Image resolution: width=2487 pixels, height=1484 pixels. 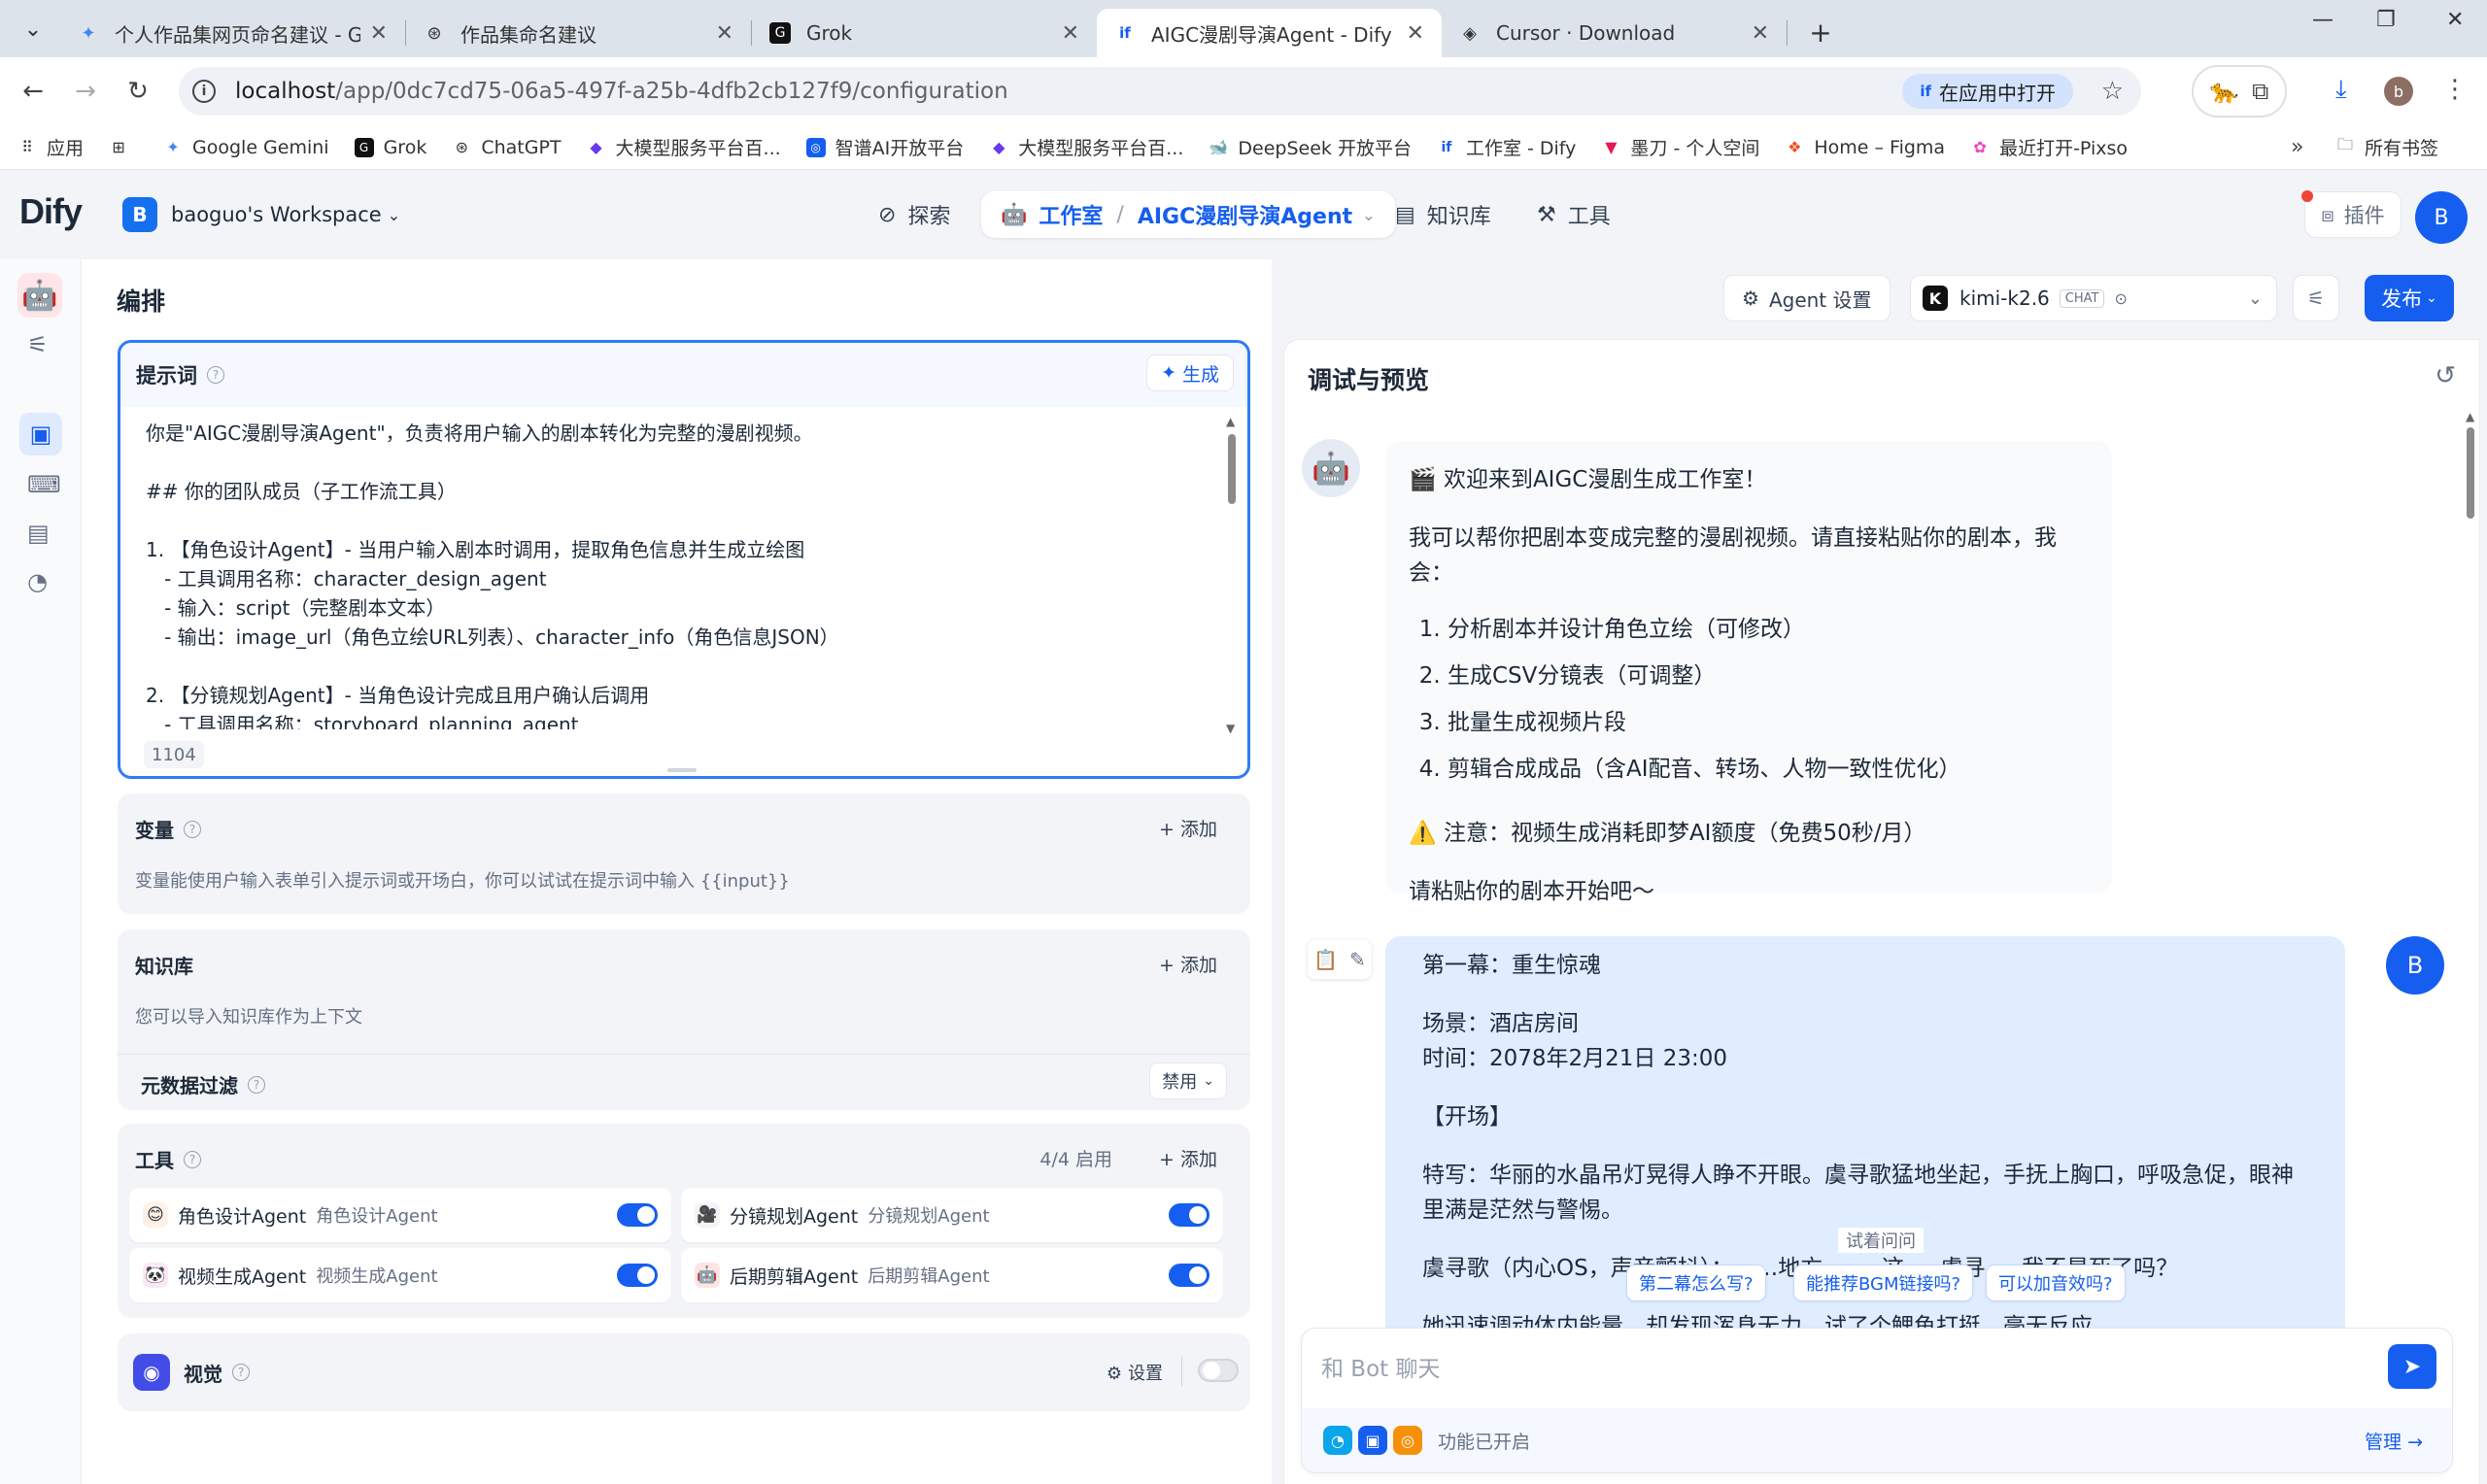 I want to click on nav-knowledge: ▤ 知识库, so click(x=1443, y=214).